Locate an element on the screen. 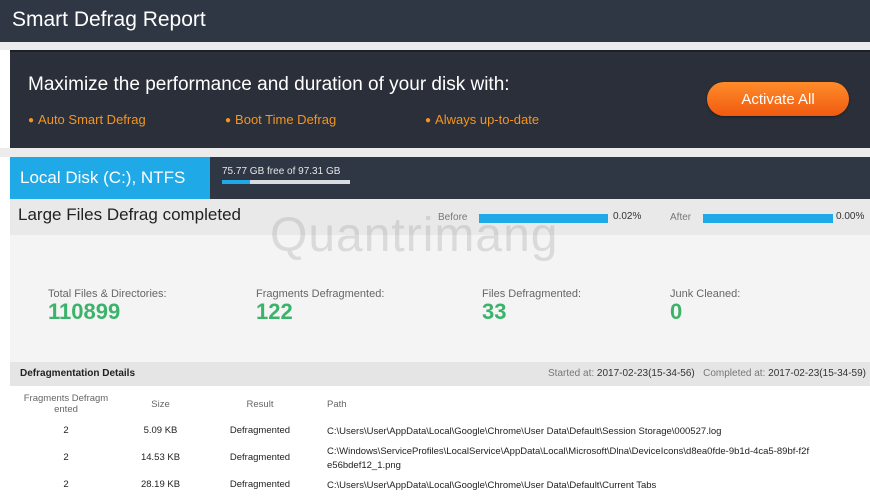  feature-auto-smart-defrag: Auto Smart Defrag is located at coordinates (87, 119).